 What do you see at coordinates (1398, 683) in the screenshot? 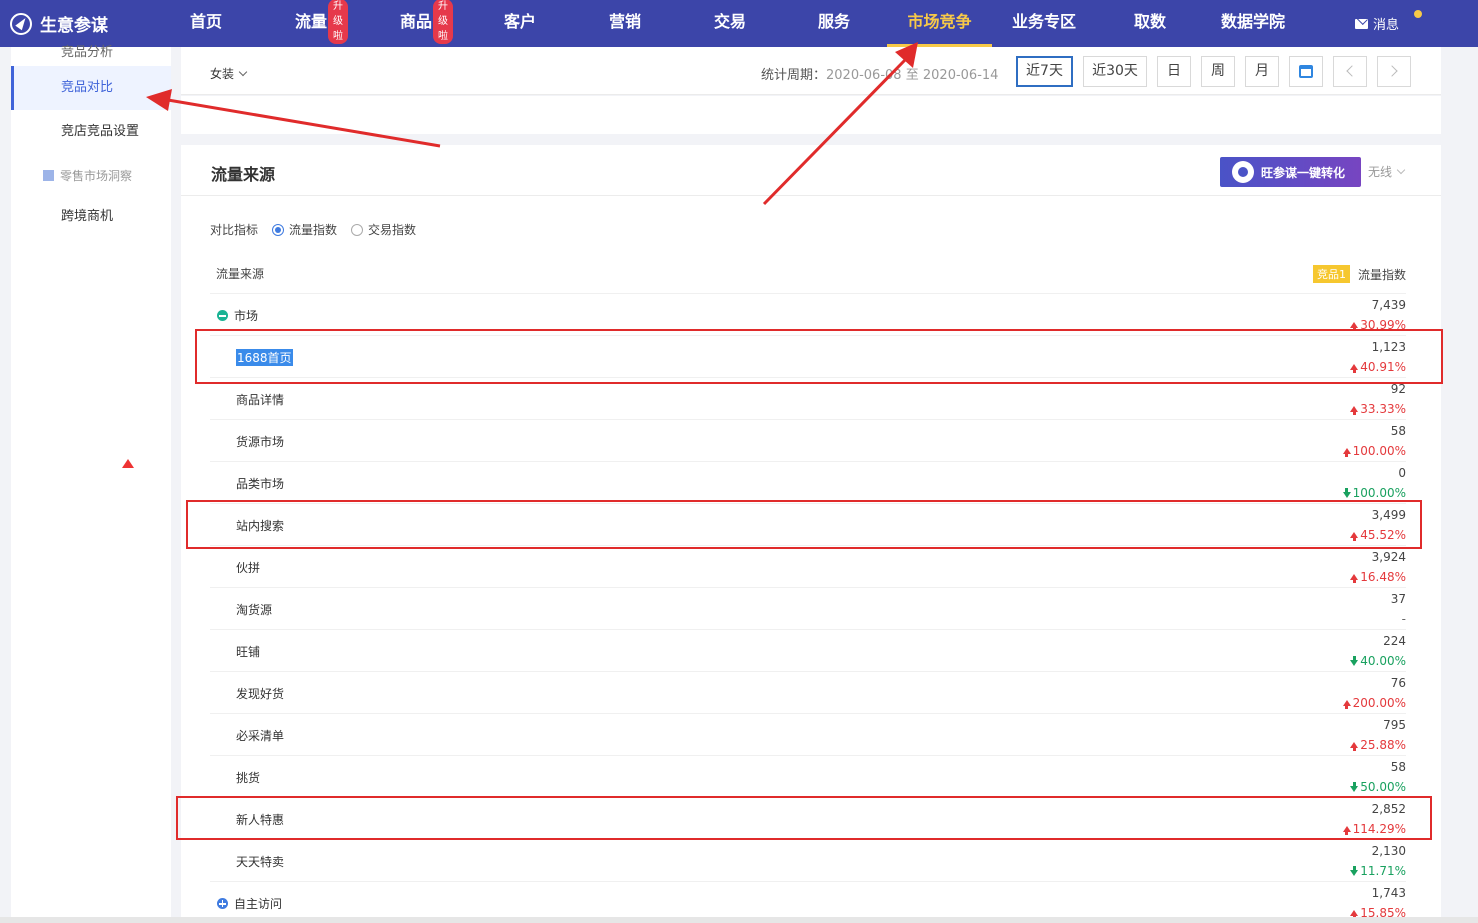
I see `row-value: 76` at bounding box center [1398, 683].